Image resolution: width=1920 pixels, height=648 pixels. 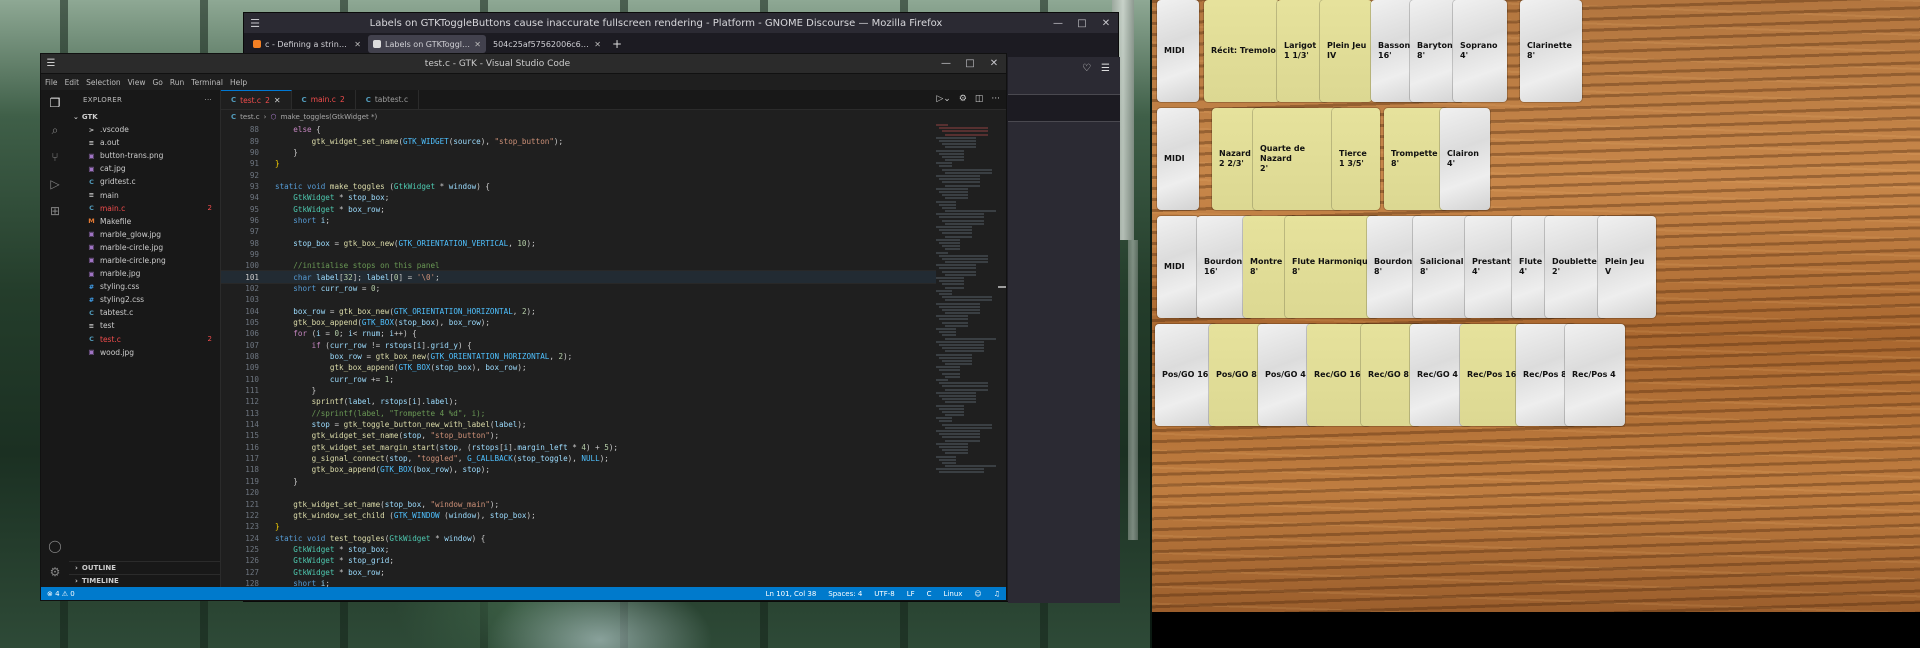 What do you see at coordinates (238, 82) in the screenshot?
I see `menu-help: Help` at bounding box center [238, 82].